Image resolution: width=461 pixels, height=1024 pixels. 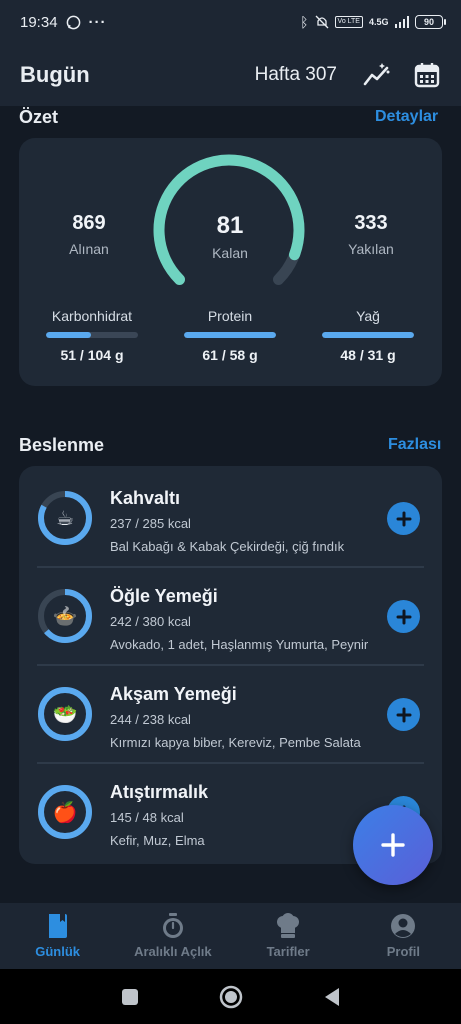 What do you see at coordinates (147, 817) in the screenshot?
I see `meal-kcal: 145 / 48 kcal` at bounding box center [147, 817].